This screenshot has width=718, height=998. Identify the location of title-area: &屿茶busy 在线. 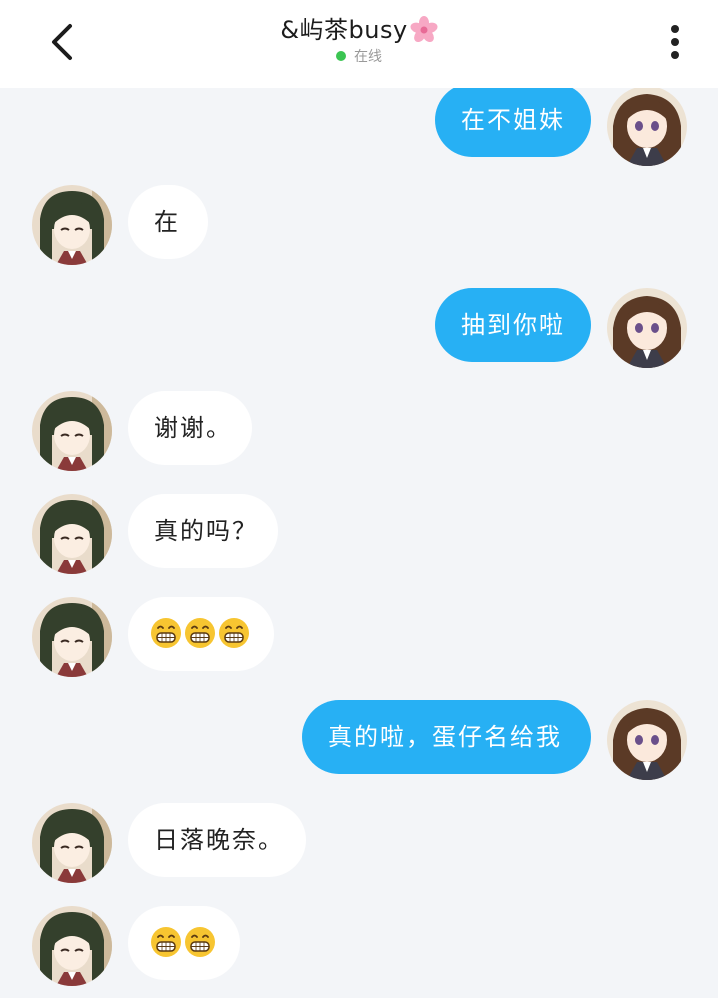
(359, 40).